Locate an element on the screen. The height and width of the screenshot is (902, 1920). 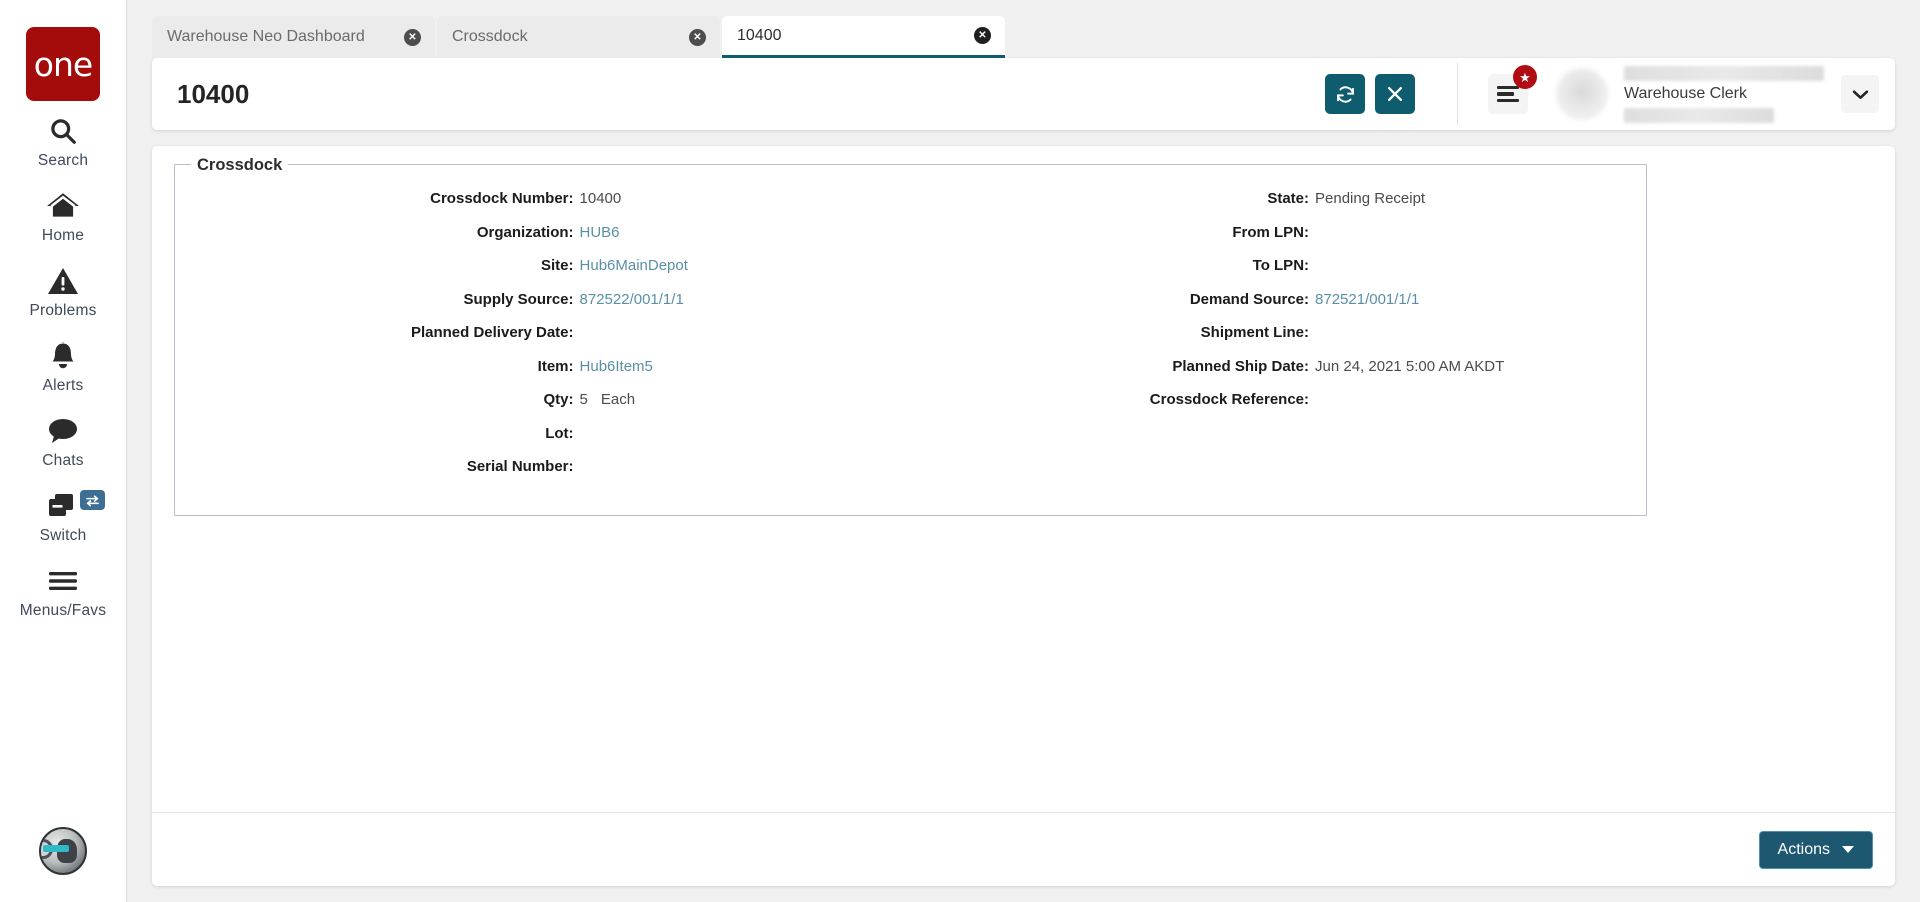
sidebar-item-chats: Chats is located at coordinates (63, 438).